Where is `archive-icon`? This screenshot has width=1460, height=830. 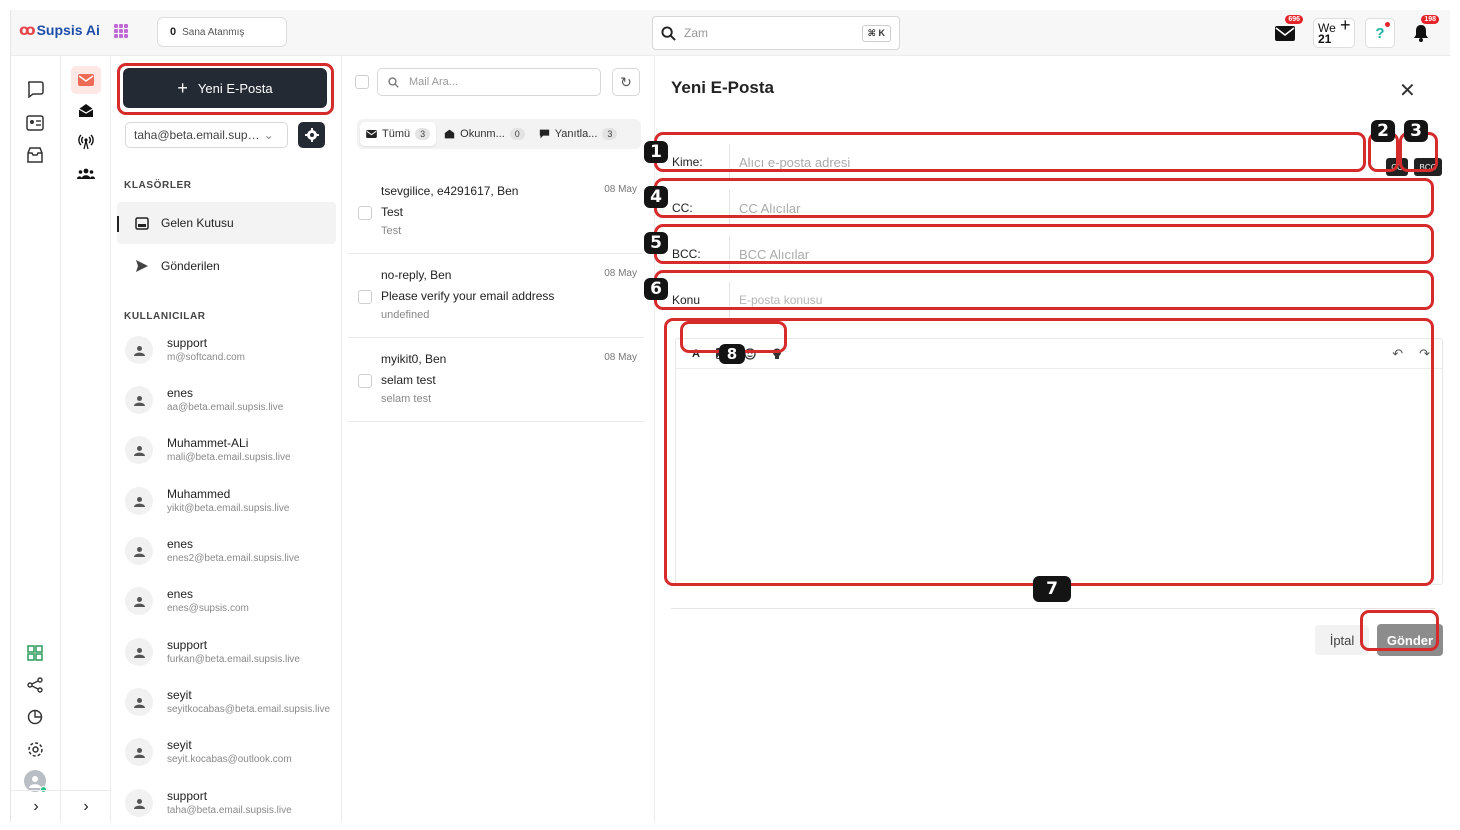 archive-icon is located at coordinates (35, 155).